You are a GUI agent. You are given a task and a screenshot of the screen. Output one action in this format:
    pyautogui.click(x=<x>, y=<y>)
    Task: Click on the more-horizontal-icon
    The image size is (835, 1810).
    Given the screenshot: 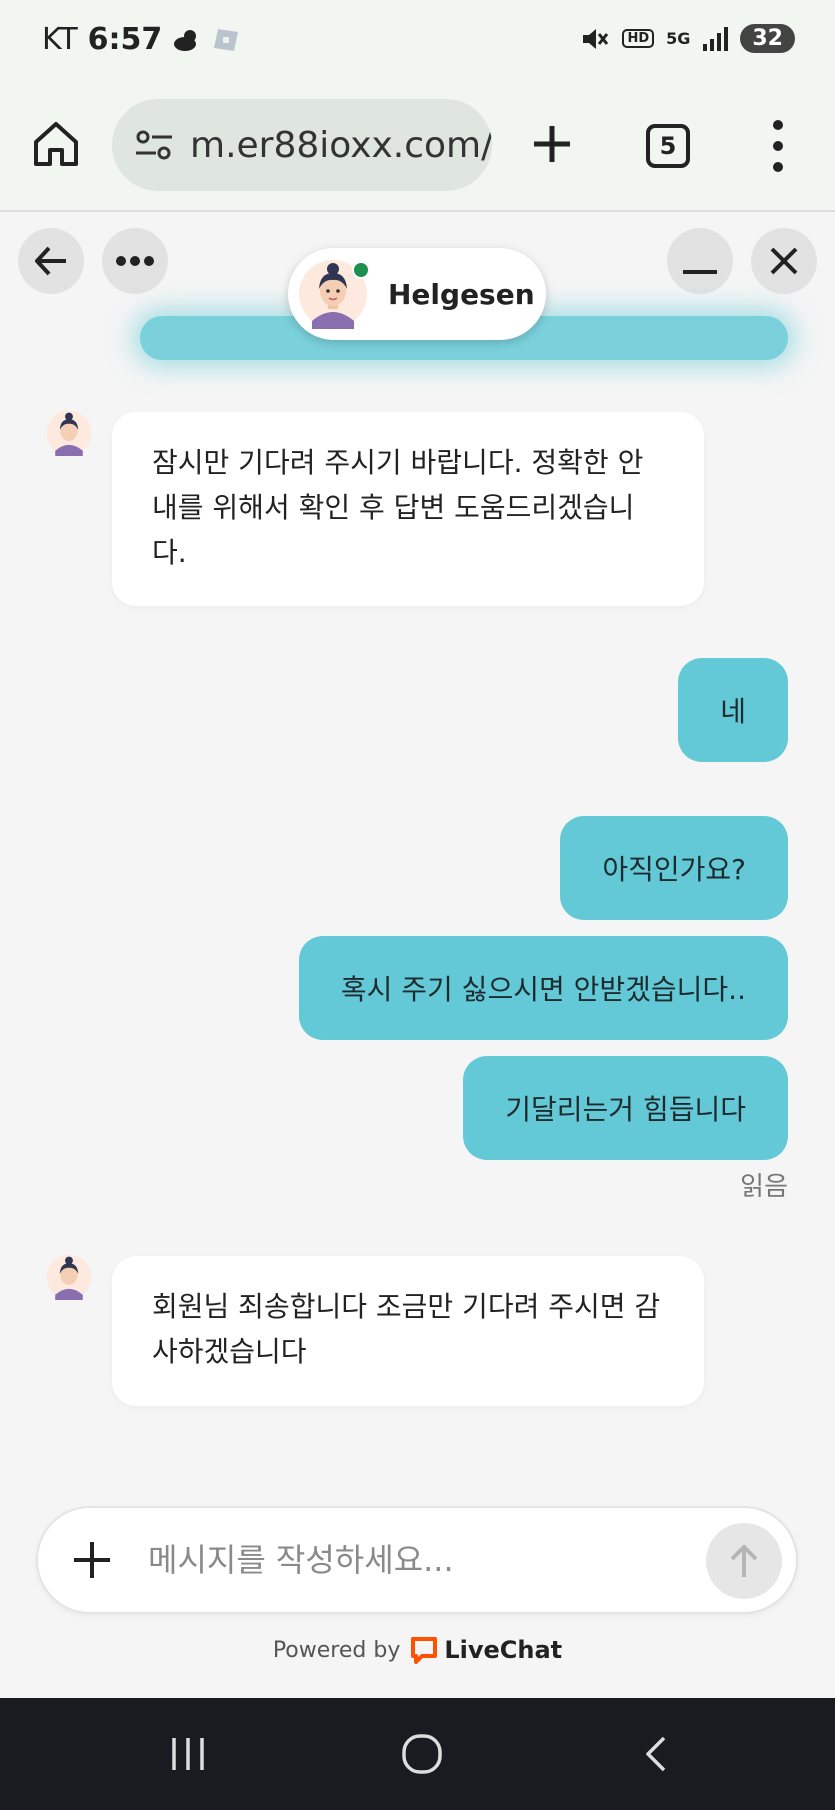 What is the action you would take?
    pyautogui.click(x=135, y=261)
    